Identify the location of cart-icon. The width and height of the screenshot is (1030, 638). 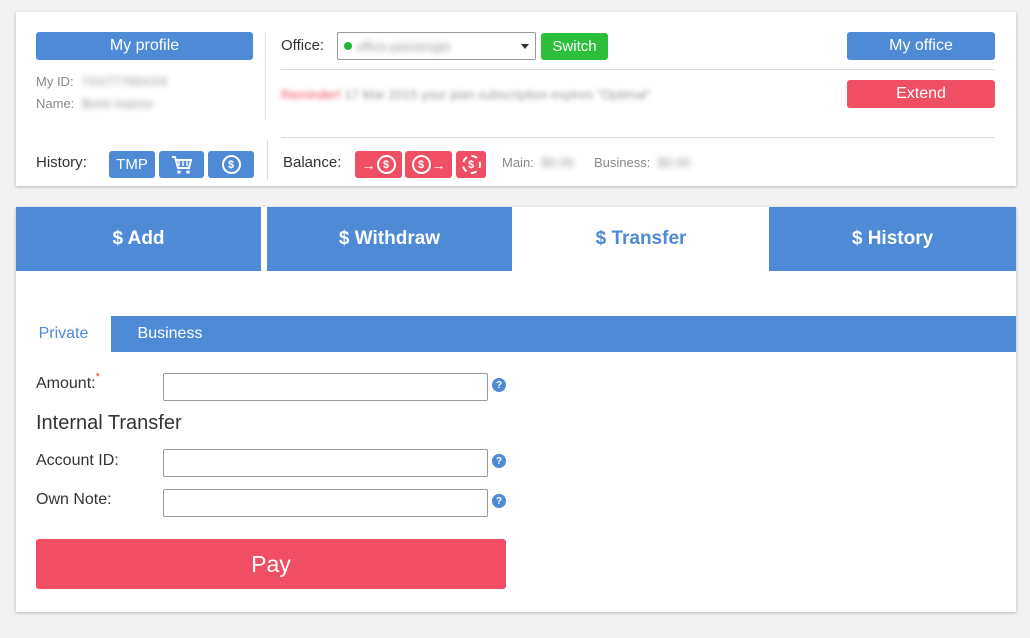
(181, 164).